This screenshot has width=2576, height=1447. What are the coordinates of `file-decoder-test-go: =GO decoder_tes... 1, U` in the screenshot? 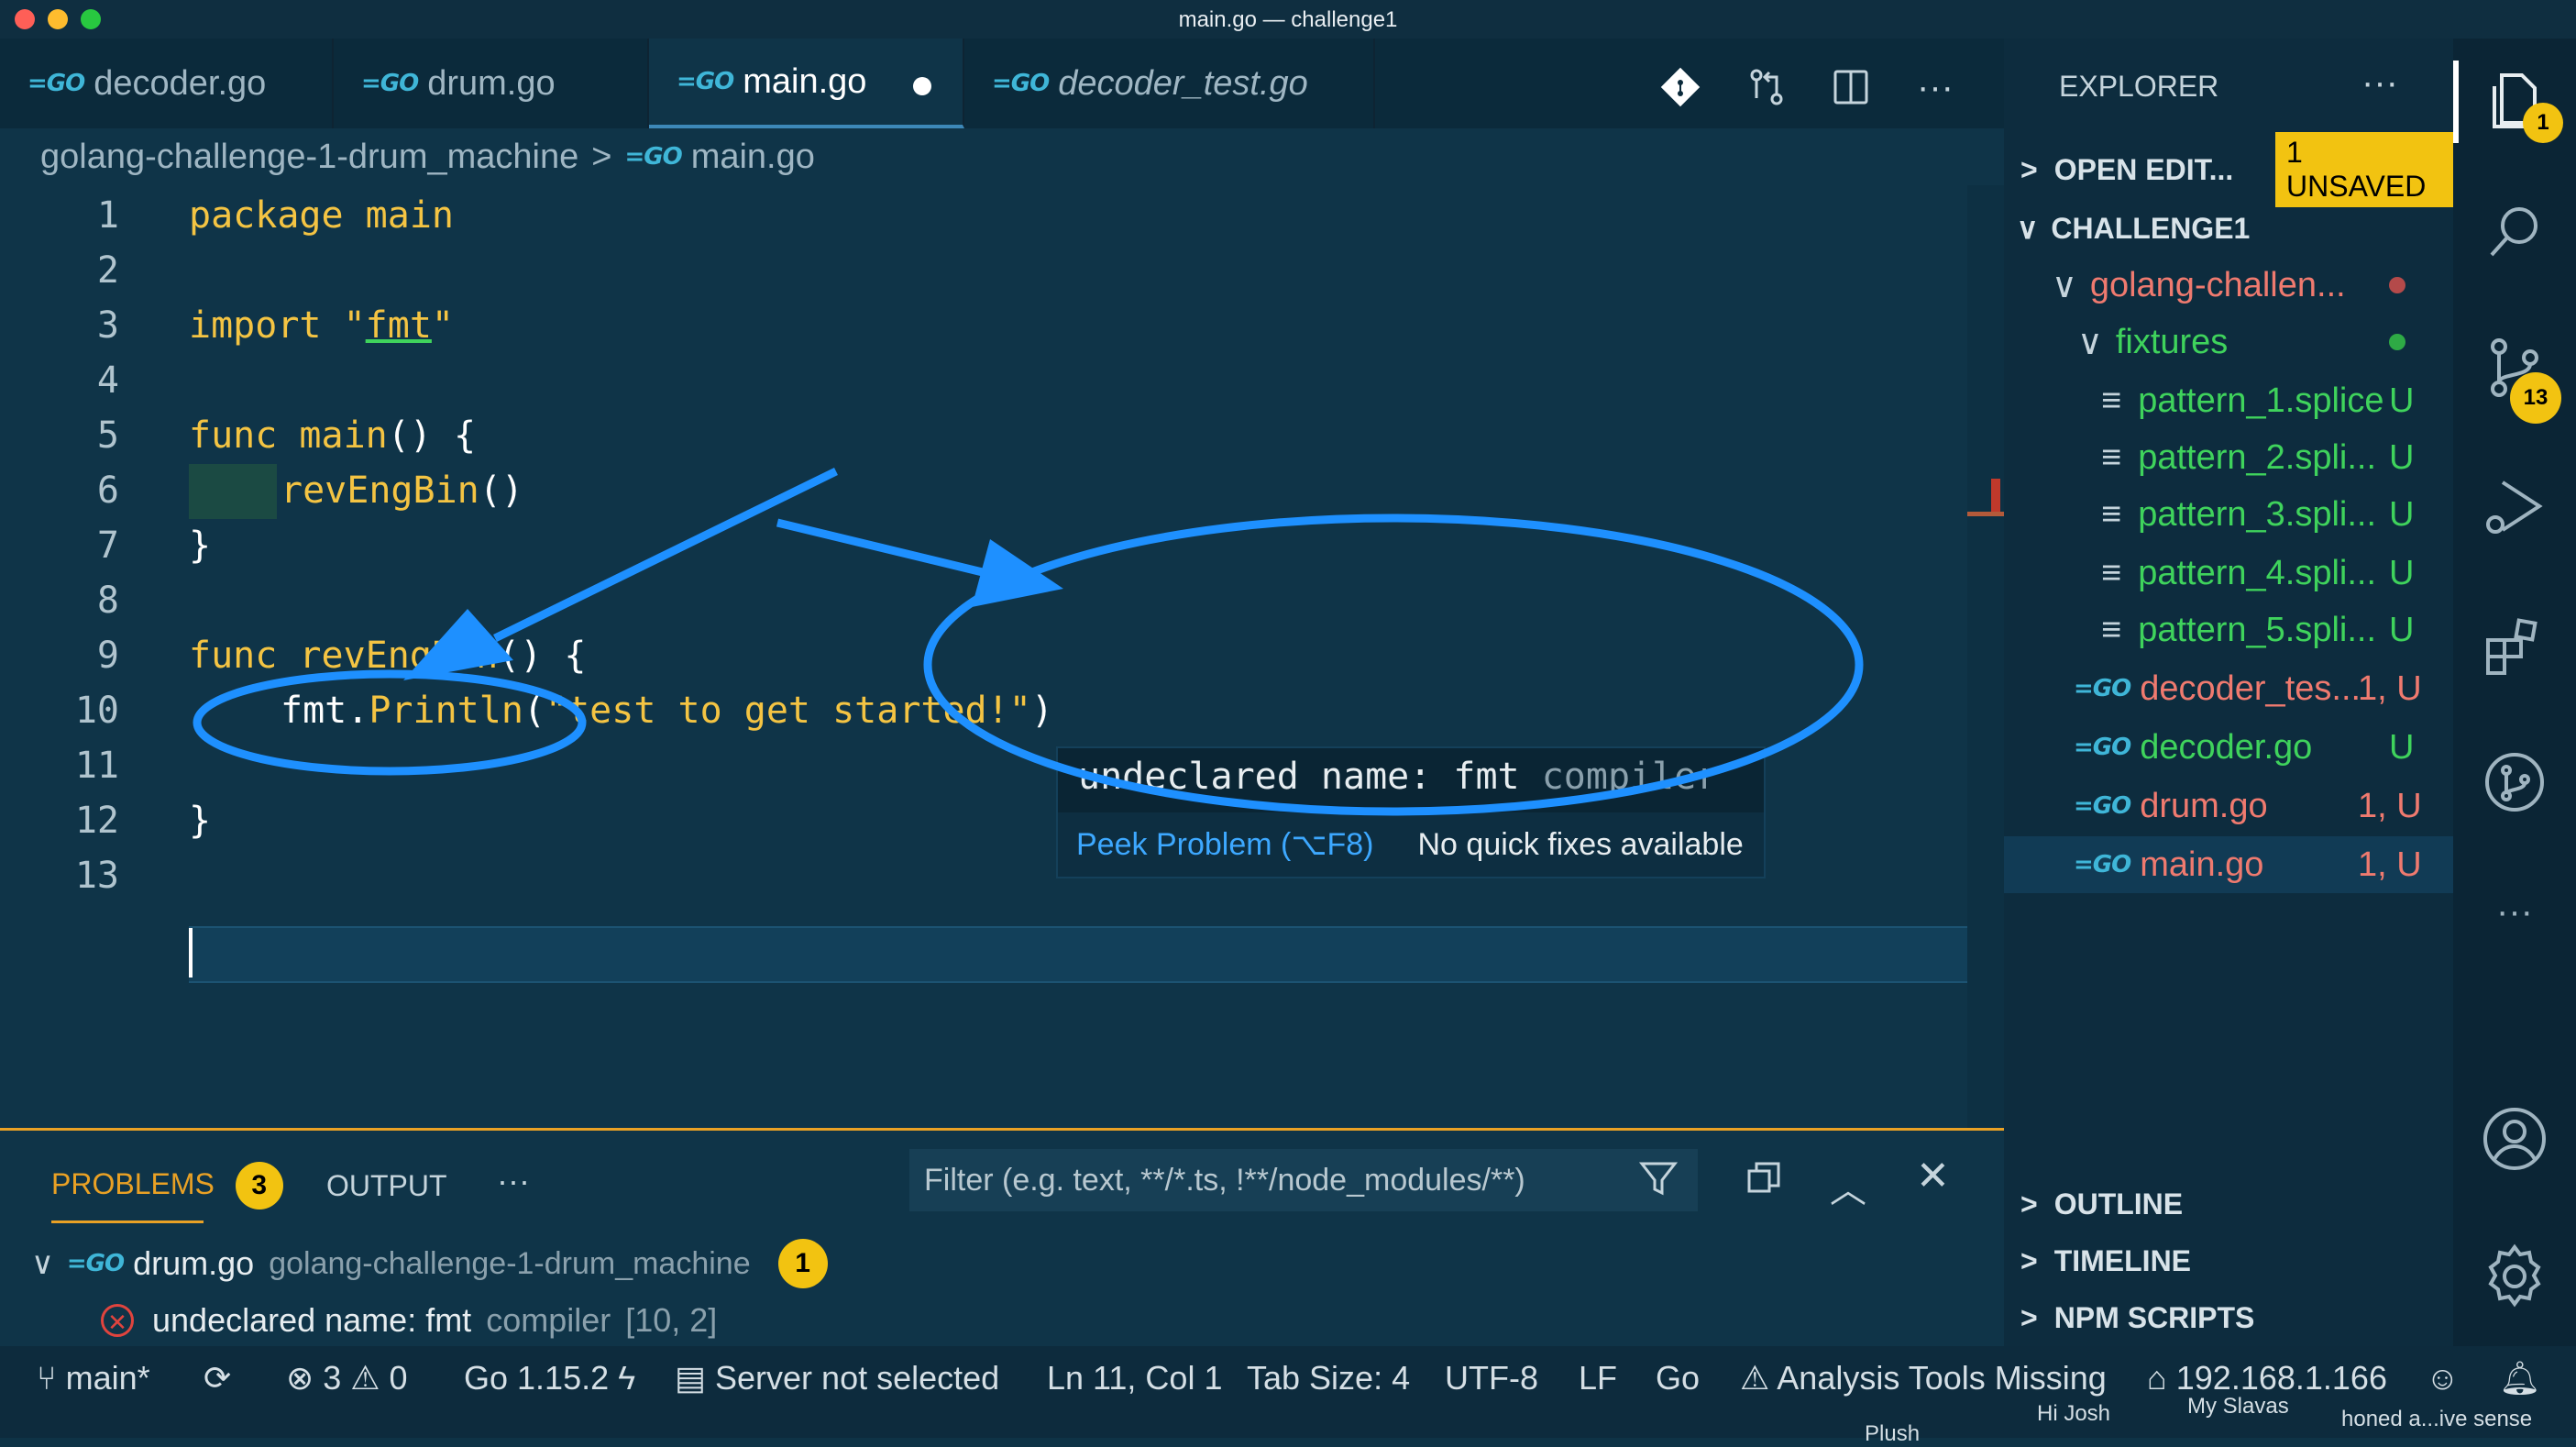 It's located at (2229, 688).